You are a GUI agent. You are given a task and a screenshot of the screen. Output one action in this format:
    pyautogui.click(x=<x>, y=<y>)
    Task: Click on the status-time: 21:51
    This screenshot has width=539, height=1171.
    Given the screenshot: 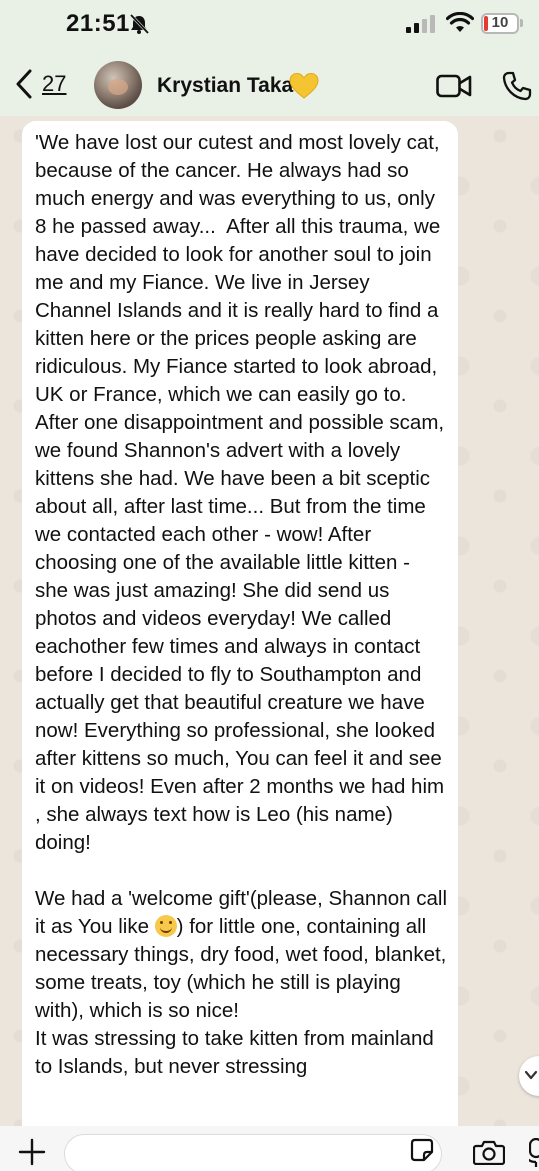 What is the action you would take?
    pyautogui.click(x=98, y=23)
    